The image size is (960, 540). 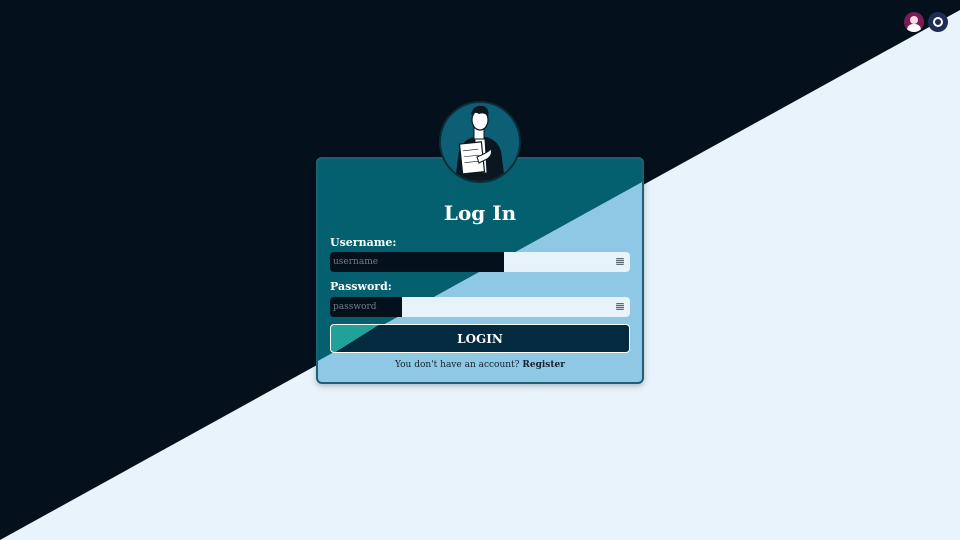 I want to click on register-line: You don't have an account? Register, so click(x=480, y=365).